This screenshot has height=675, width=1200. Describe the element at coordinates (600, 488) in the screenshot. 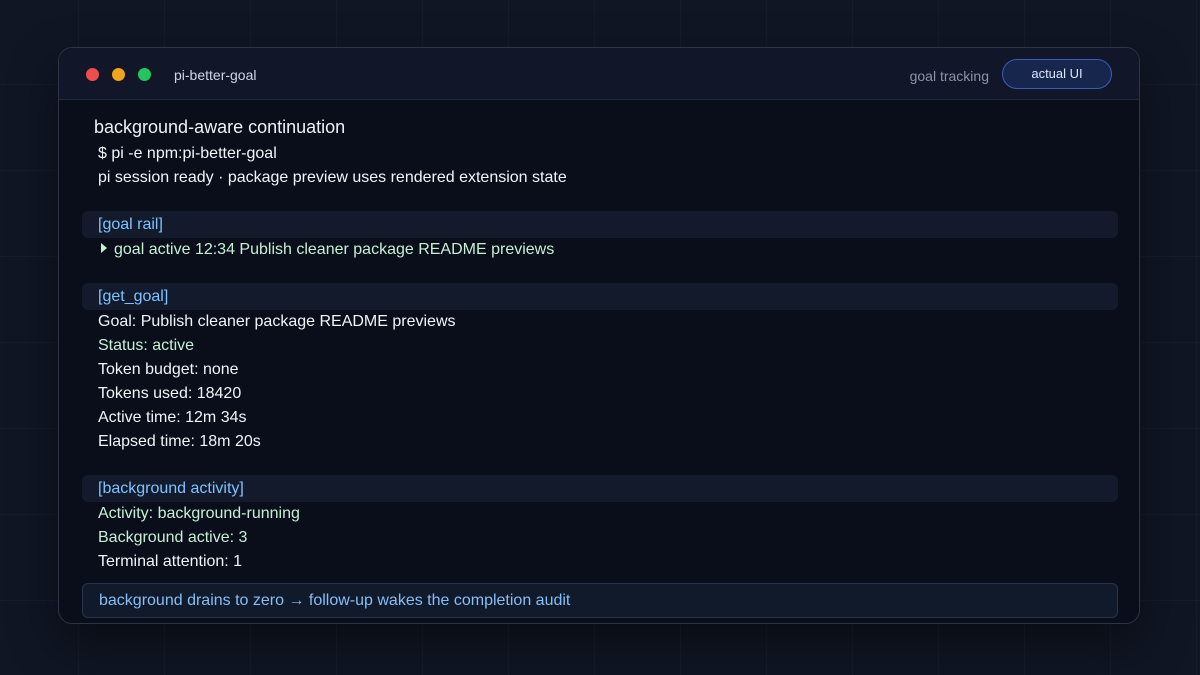

I see `background-activity-header: [background activity]` at that location.